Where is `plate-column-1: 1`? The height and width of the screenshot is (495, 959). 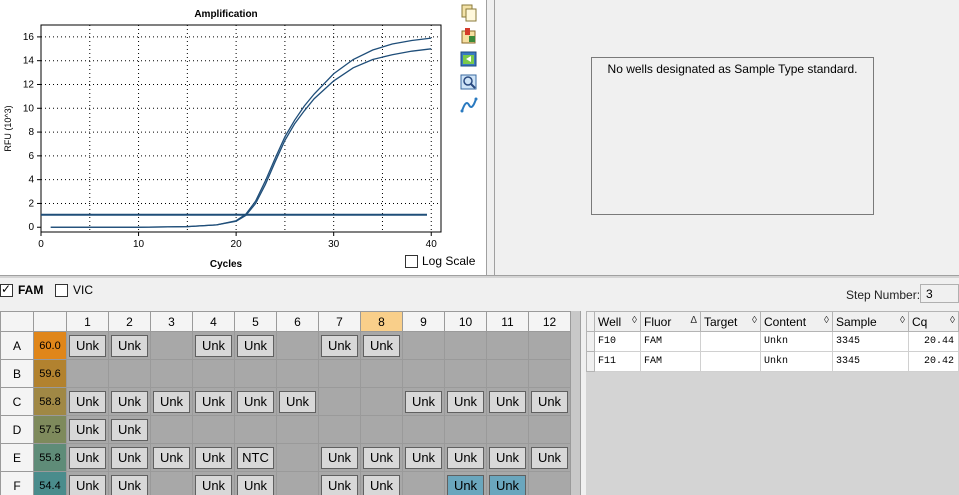 plate-column-1: 1 is located at coordinates (87, 321).